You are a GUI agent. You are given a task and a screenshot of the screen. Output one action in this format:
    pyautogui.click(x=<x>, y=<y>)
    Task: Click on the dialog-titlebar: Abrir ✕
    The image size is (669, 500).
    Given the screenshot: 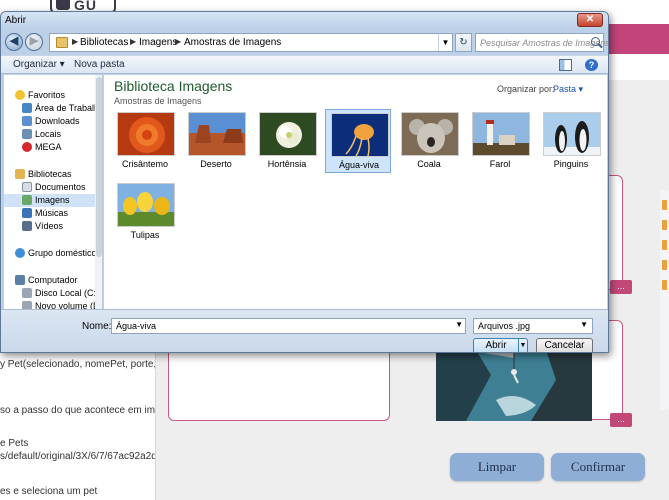 What is the action you would take?
    pyautogui.click(x=304, y=20)
    